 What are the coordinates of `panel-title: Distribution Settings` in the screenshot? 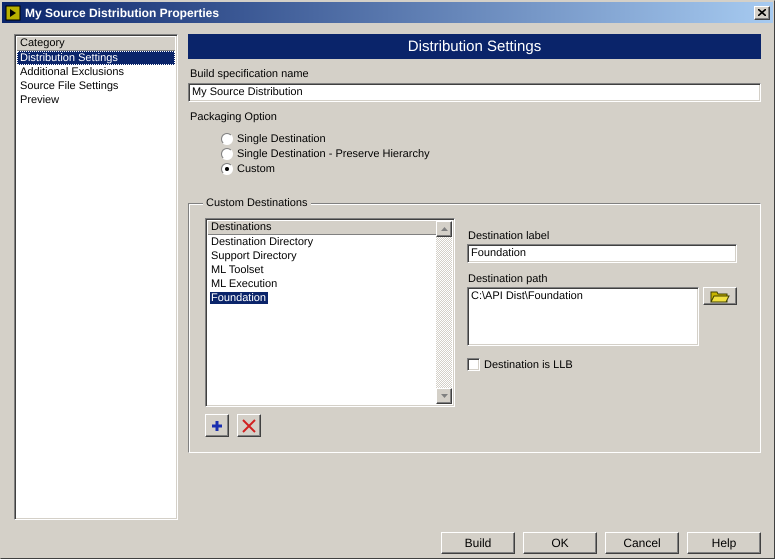 It's located at (474, 46).